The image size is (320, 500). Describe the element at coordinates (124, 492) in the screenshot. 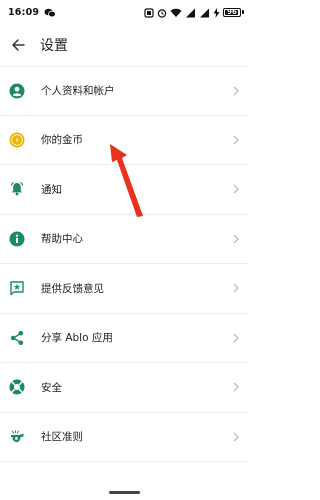

I see `home-indicator` at that location.